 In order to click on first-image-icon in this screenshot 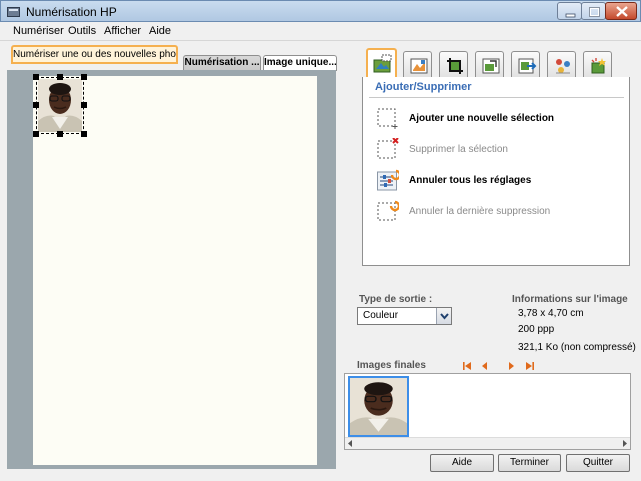, I will do `click(467, 366)`.